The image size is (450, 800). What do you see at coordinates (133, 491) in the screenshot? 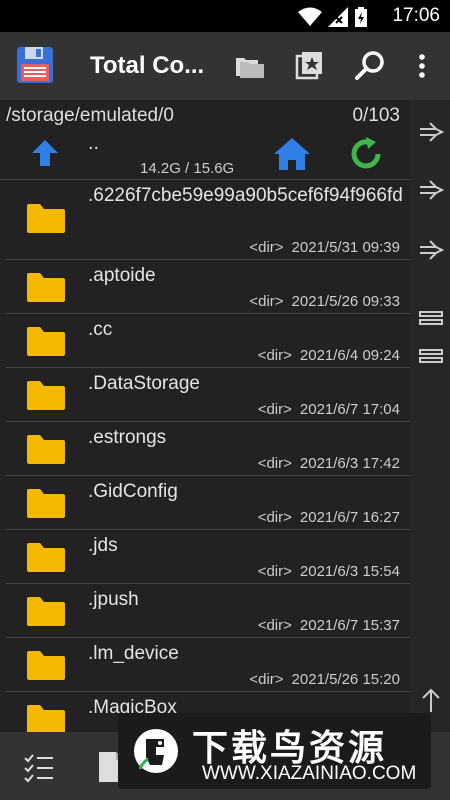
I see `file-name: .GidConfig` at bounding box center [133, 491].